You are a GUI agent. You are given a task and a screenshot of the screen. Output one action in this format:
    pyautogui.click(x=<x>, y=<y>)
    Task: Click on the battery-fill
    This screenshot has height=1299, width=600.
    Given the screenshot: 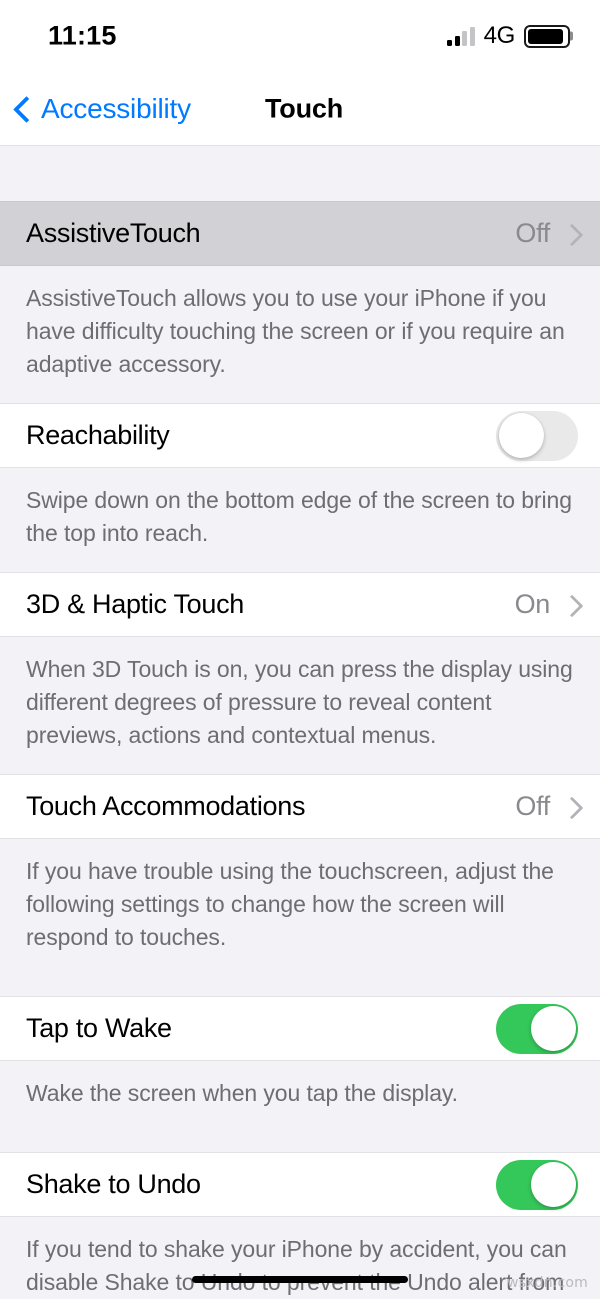 What is the action you would take?
    pyautogui.click(x=545, y=36)
    